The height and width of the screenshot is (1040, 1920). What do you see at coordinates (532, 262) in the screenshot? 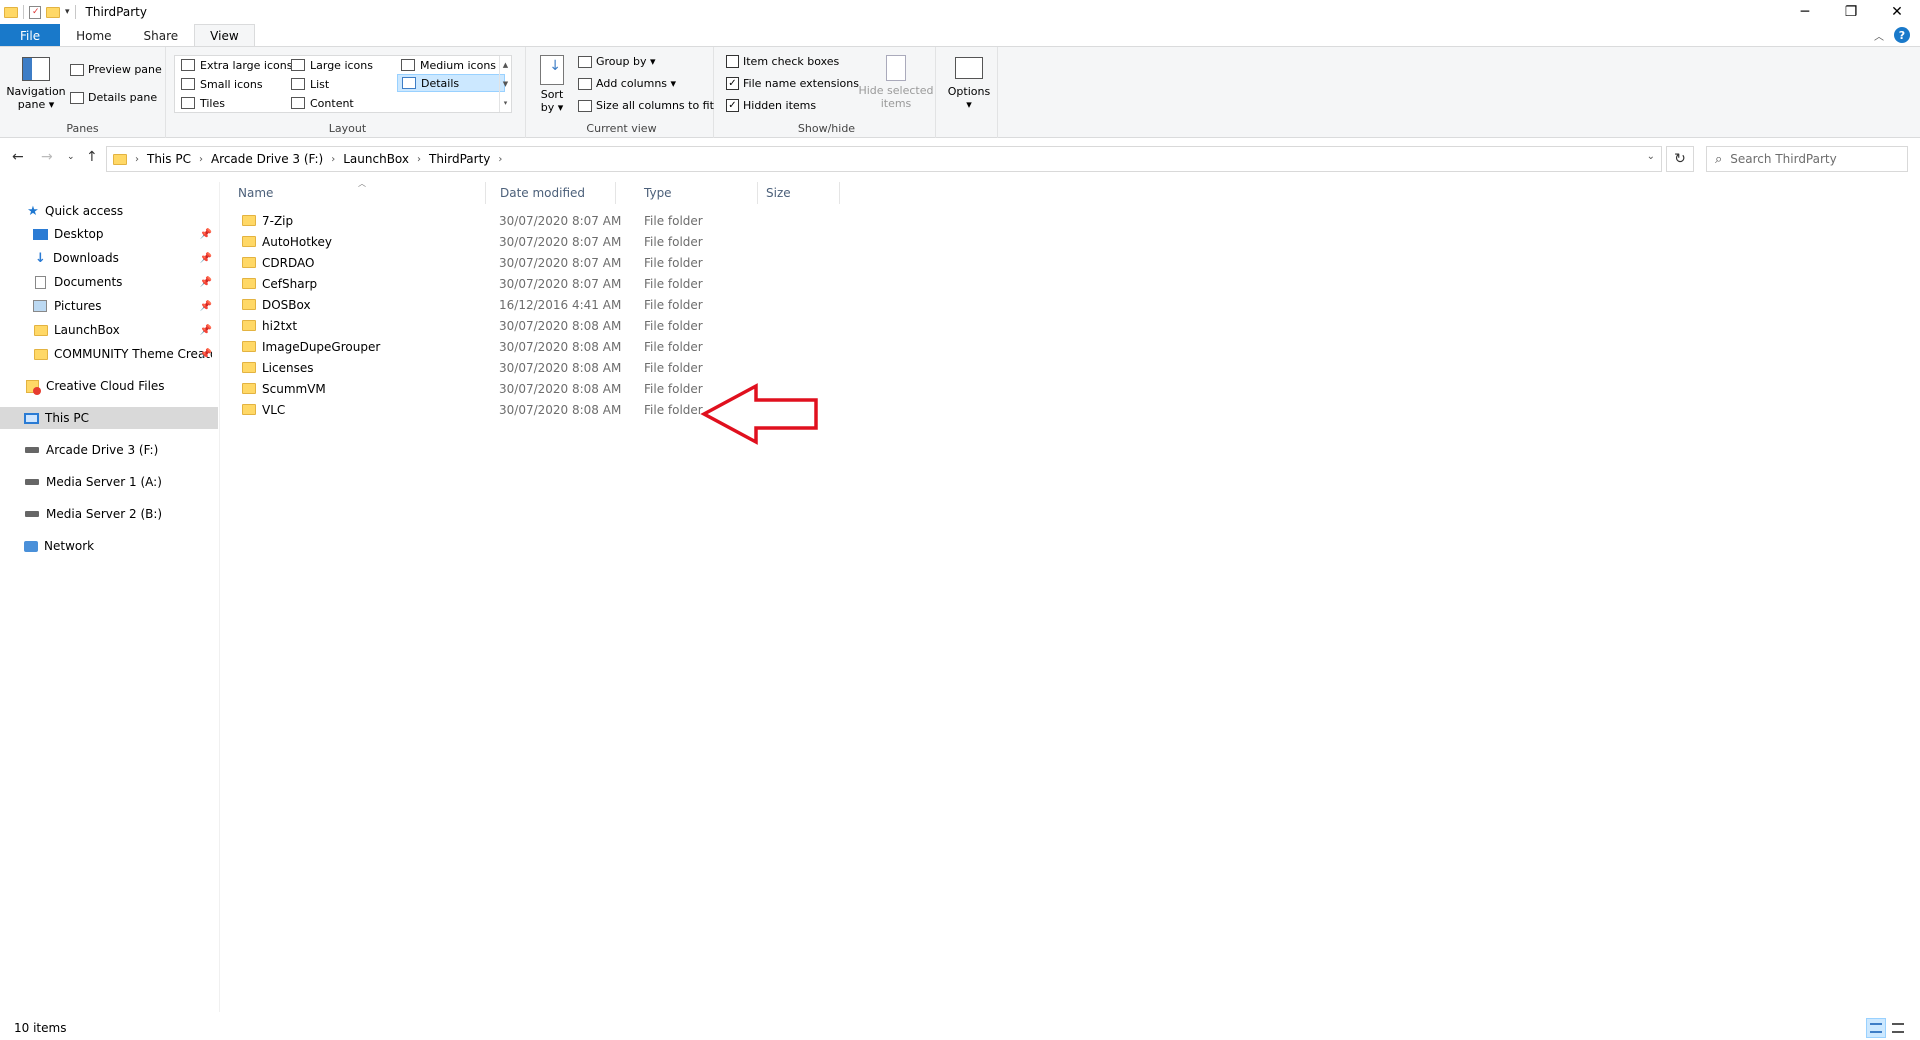
I see `file-row: CDRDAO 30/07/2020 8:07 AM File folder` at bounding box center [532, 262].